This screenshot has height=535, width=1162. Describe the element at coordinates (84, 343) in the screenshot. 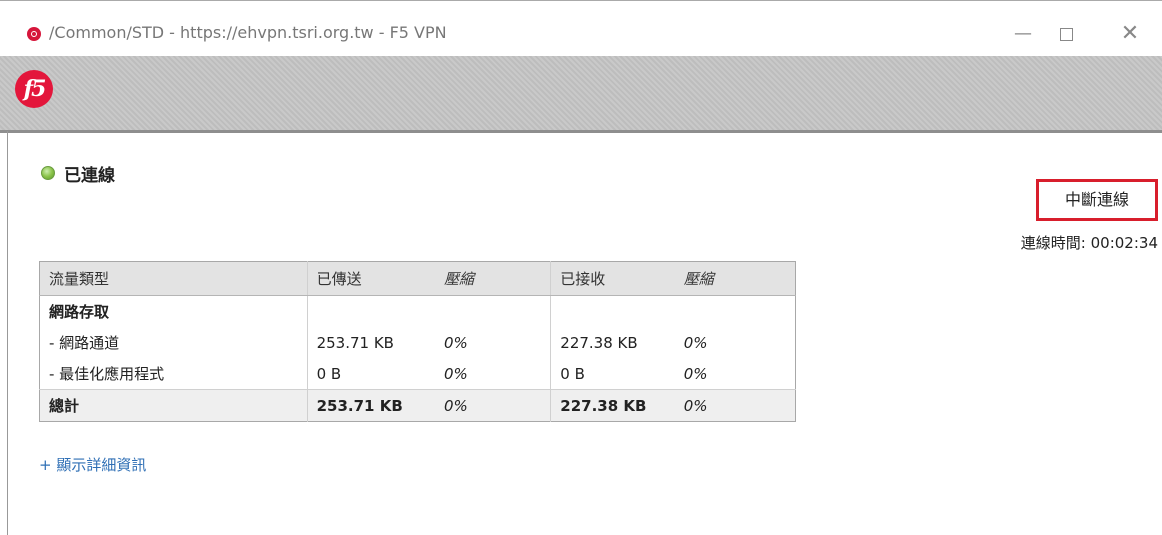

I see `row-type: - 網路通道` at that location.